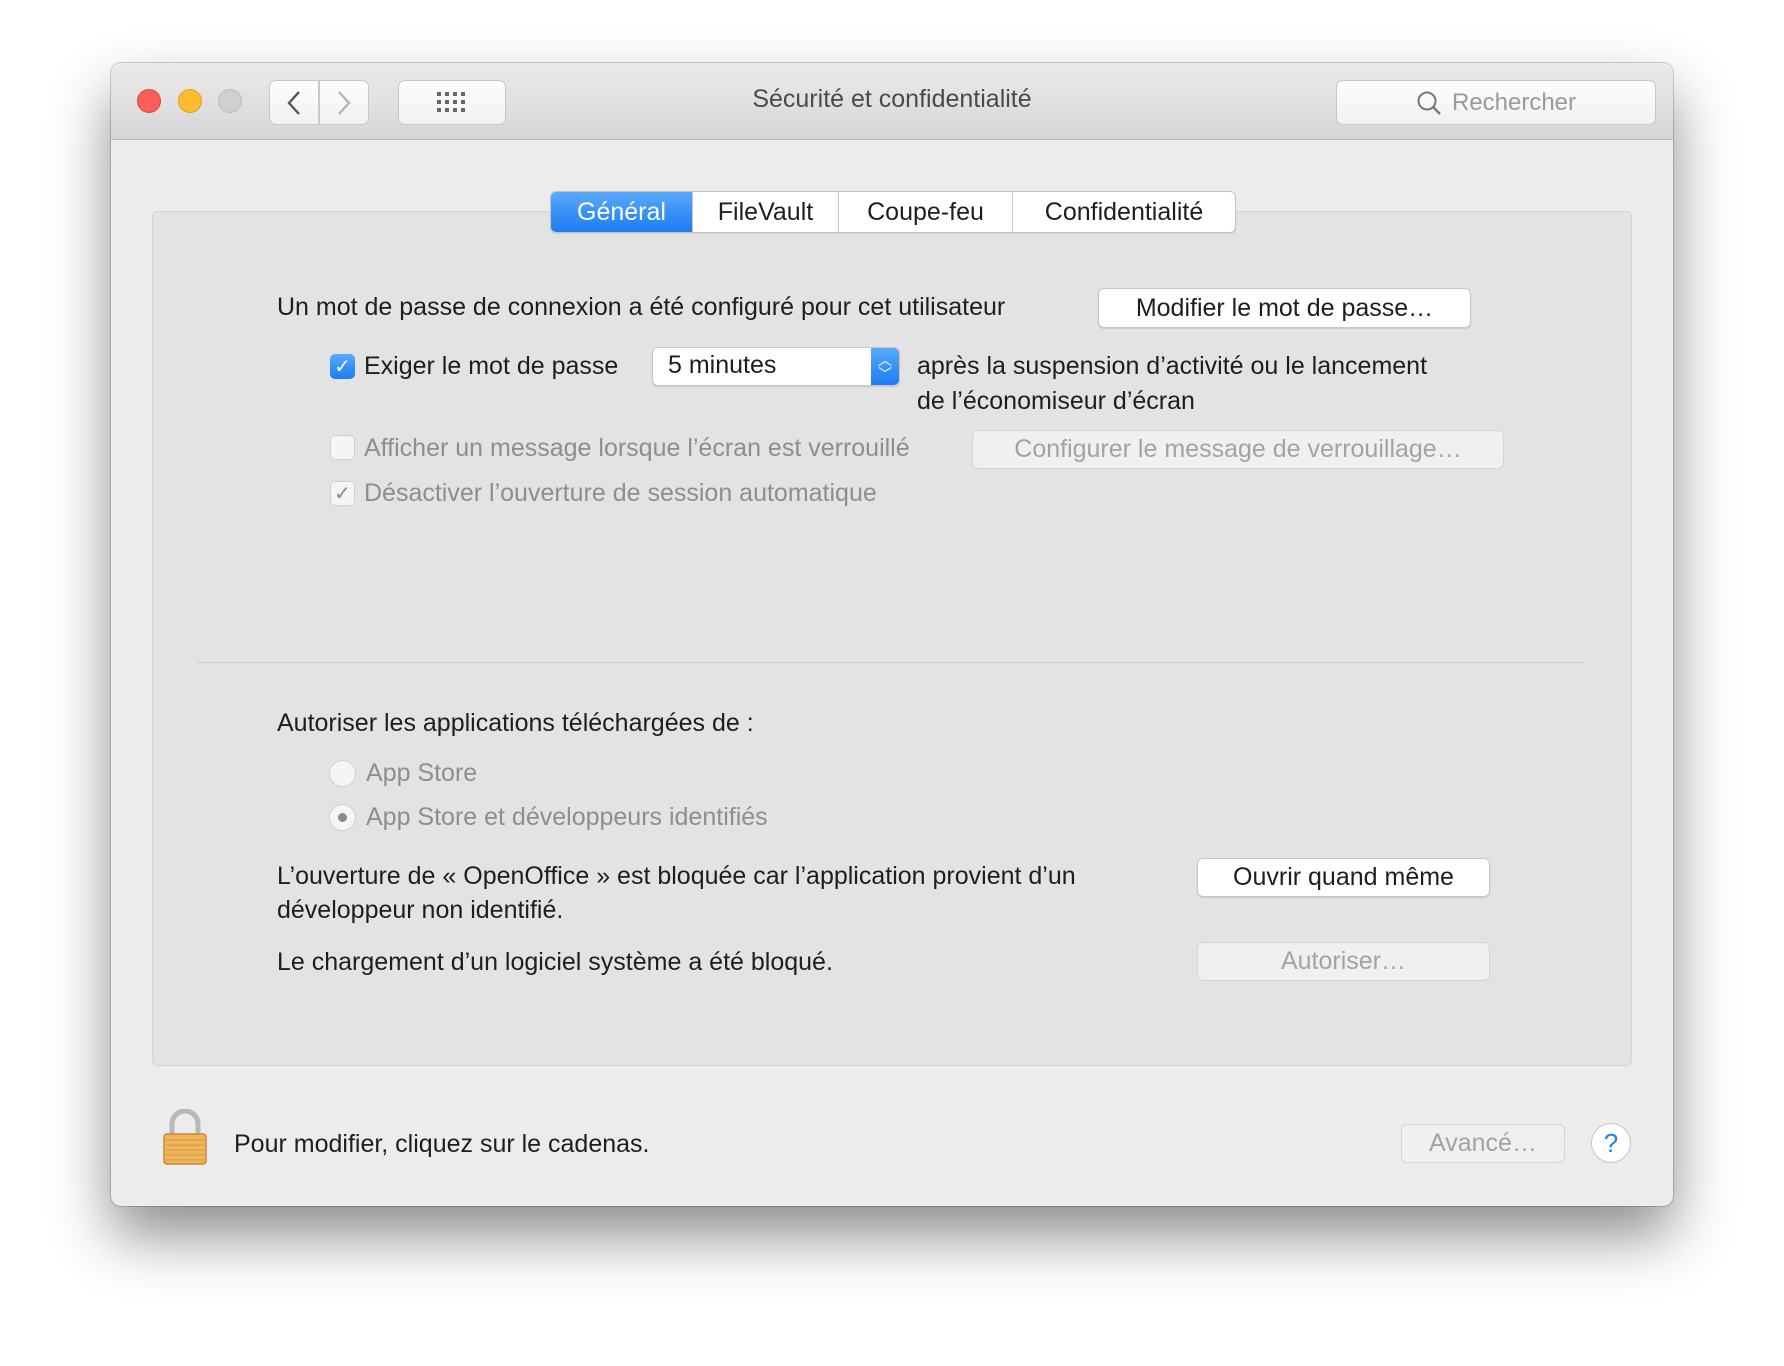 The width and height of the screenshot is (1784, 1366). I want to click on radio-app-store, so click(342, 773).